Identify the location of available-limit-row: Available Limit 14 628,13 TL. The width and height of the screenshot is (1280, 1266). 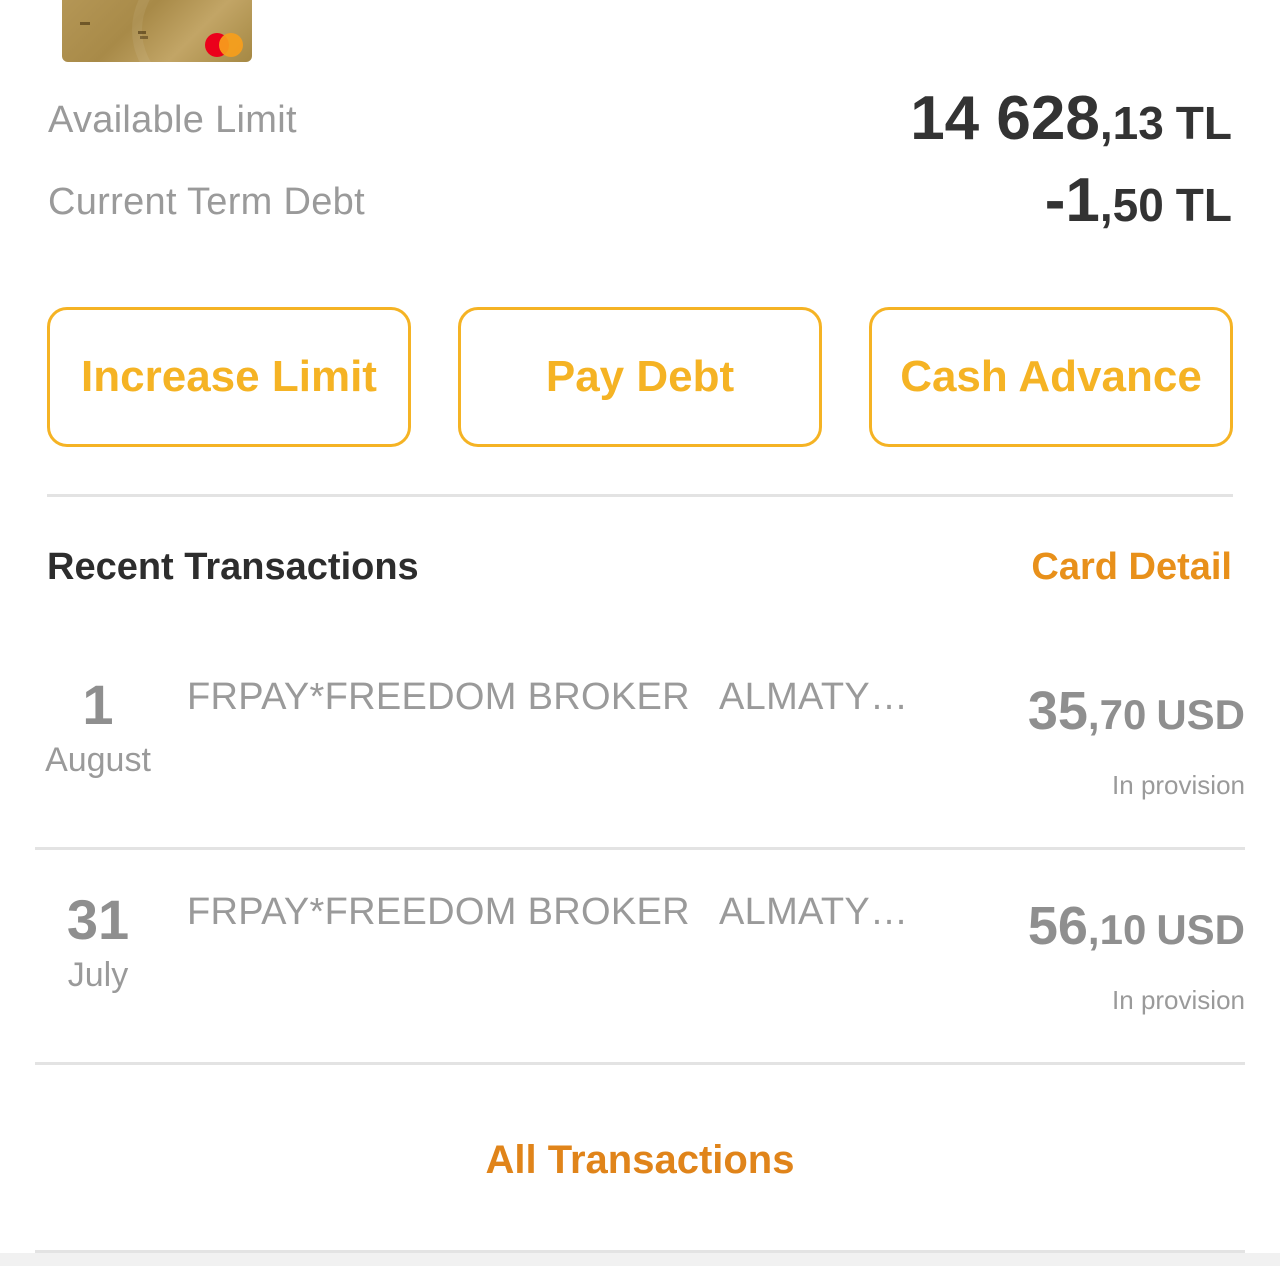
(640, 121).